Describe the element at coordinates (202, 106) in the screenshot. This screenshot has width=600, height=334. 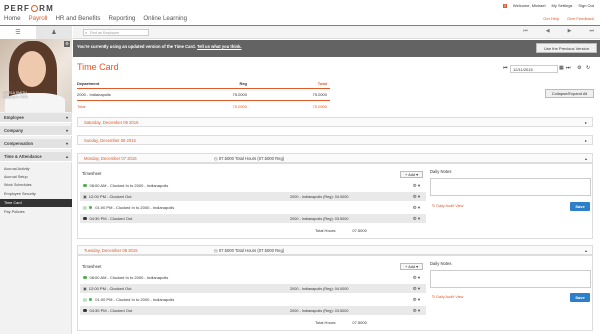
I see `summary-total-row: Total 75.0000 75.0000` at that location.